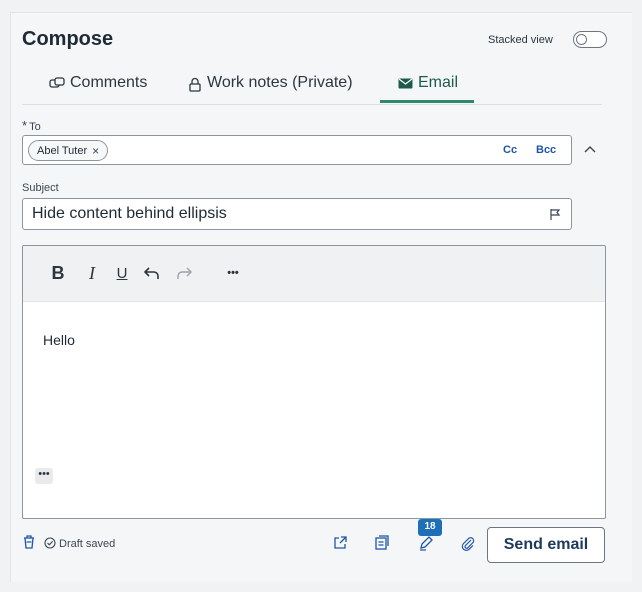 Image resolution: width=642 pixels, height=592 pixels. Describe the element at coordinates (59, 340) in the screenshot. I see `email-body: Hello` at that location.